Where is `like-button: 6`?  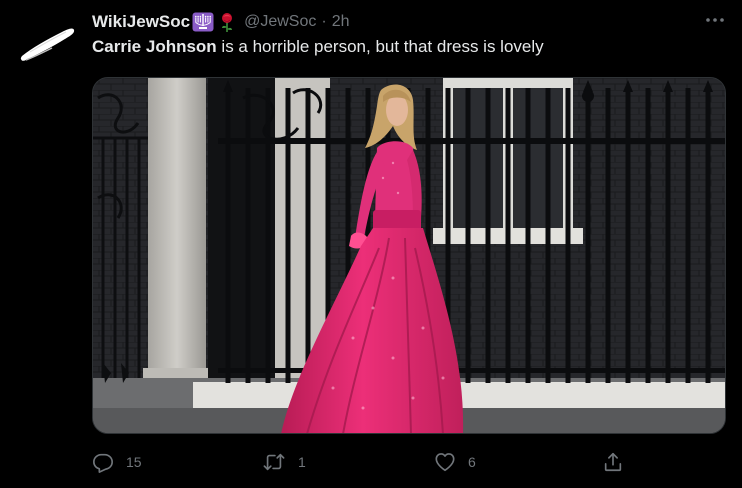
like-button: 6 is located at coordinates (455, 462).